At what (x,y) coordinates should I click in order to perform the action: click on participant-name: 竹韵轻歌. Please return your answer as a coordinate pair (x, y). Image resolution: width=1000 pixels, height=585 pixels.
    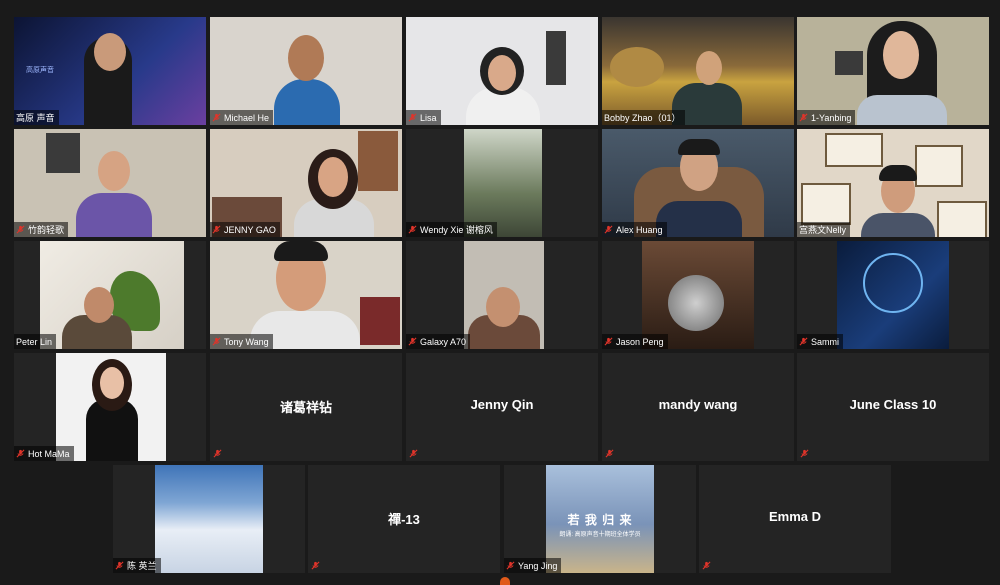
    Looking at the image, I should click on (46, 230).